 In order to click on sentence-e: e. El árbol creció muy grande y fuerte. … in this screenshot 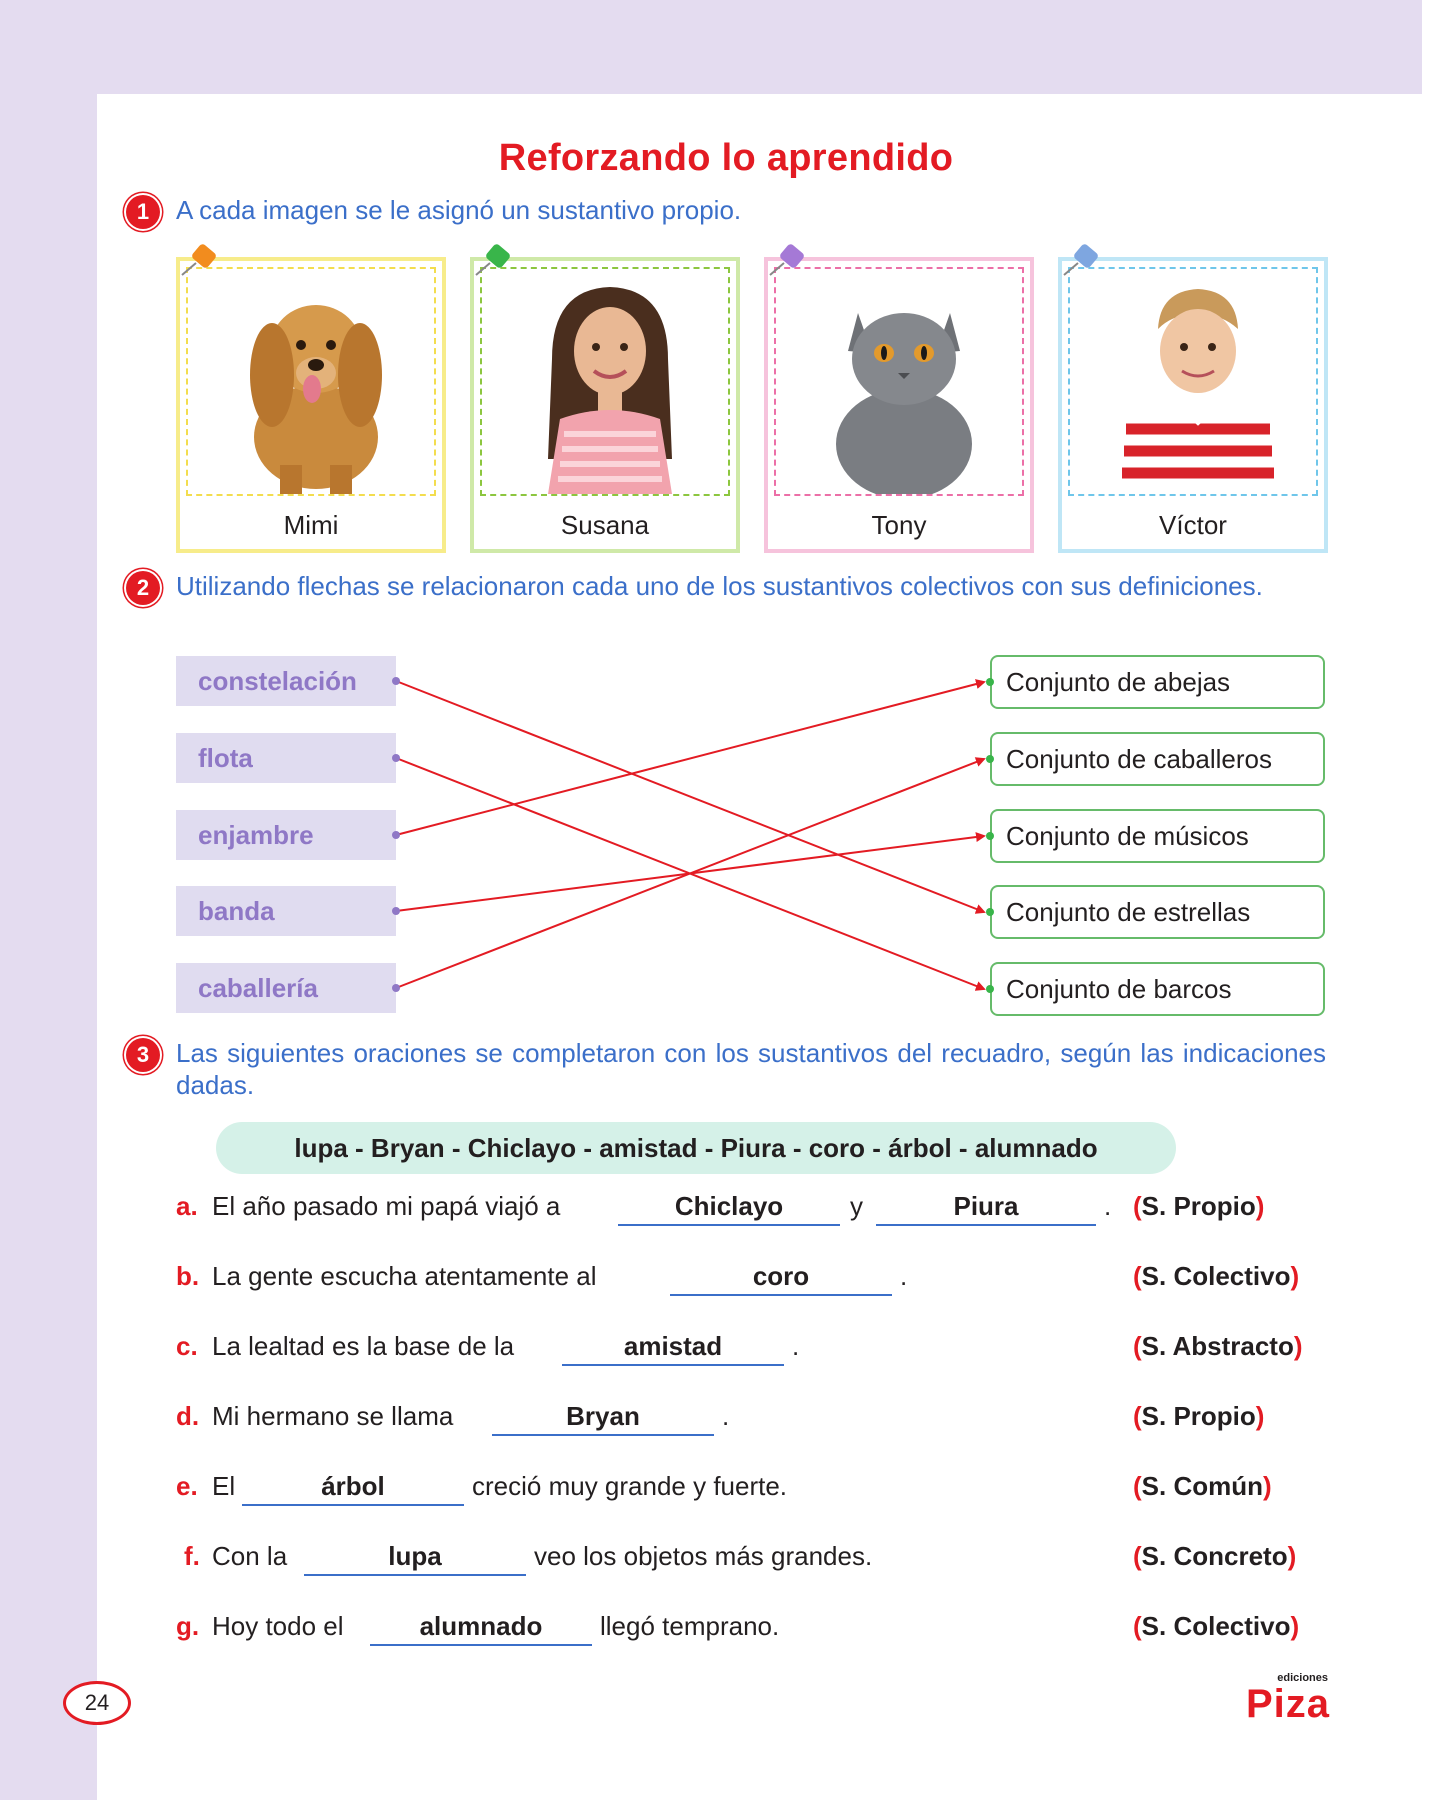, I will do `click(726, 1486)`.